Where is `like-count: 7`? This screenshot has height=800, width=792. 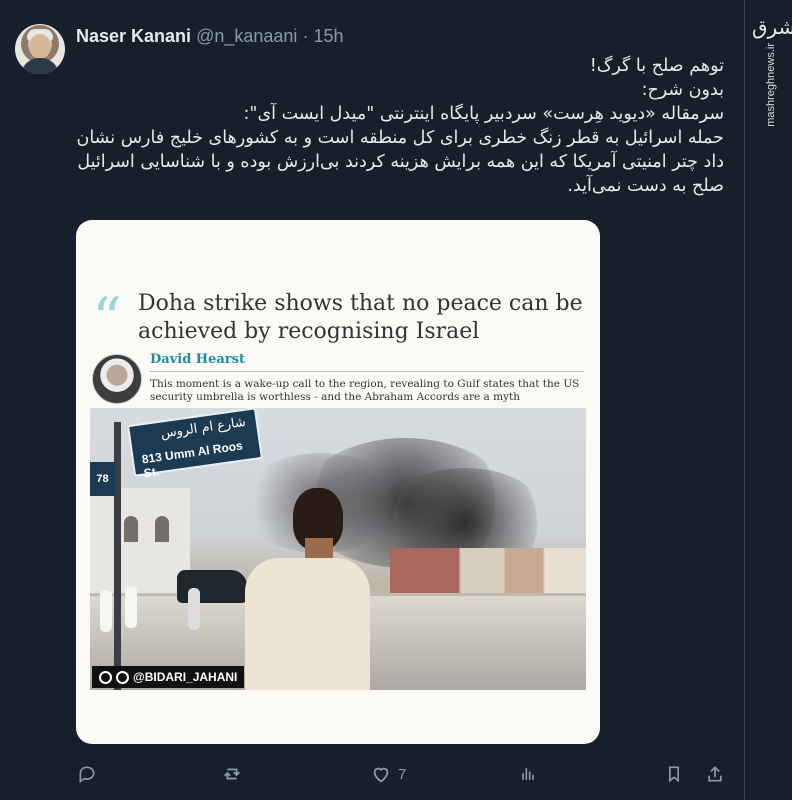 like-count: 7 is located at coordinates (402, 774).